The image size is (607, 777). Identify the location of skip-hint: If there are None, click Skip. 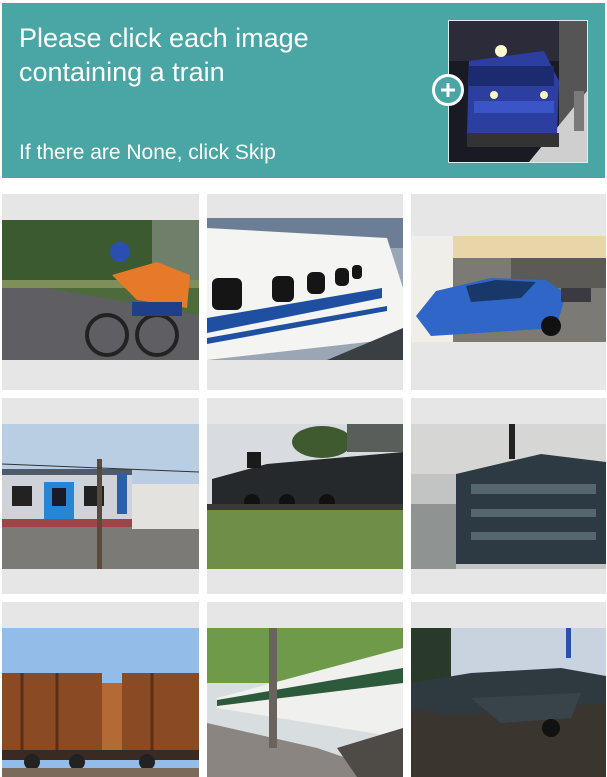
(147, 152).